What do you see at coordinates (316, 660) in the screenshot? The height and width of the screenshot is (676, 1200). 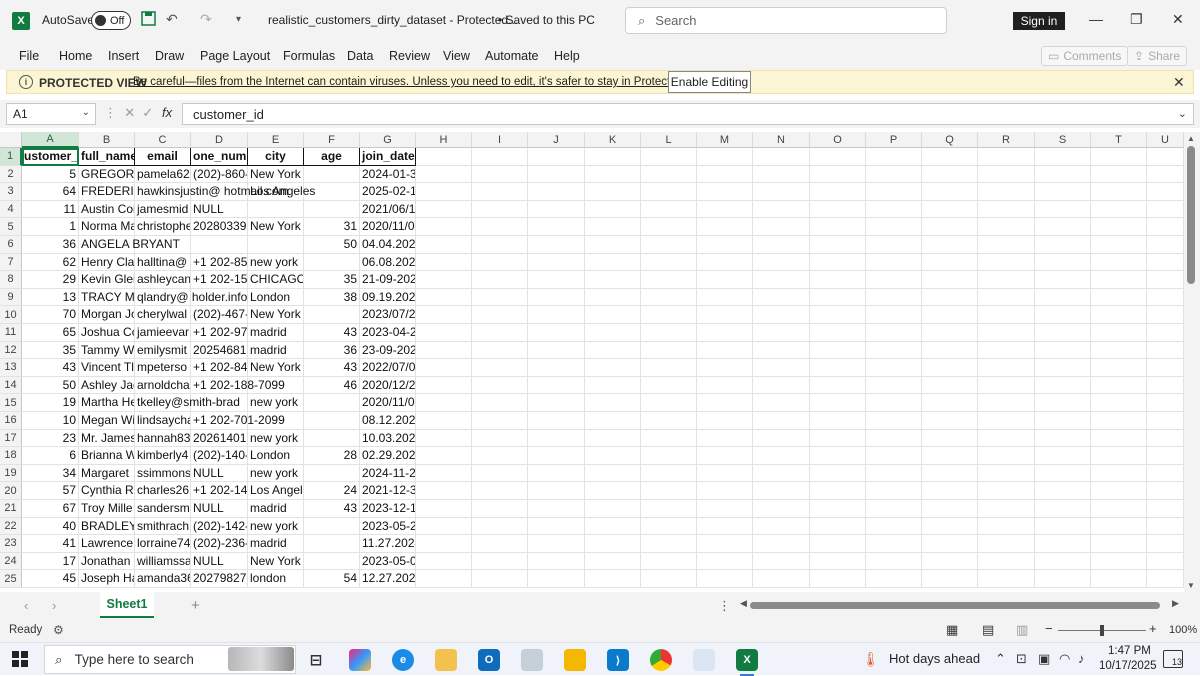 I see `task-view-icon: ⊟` at bounding box center [316, 660].